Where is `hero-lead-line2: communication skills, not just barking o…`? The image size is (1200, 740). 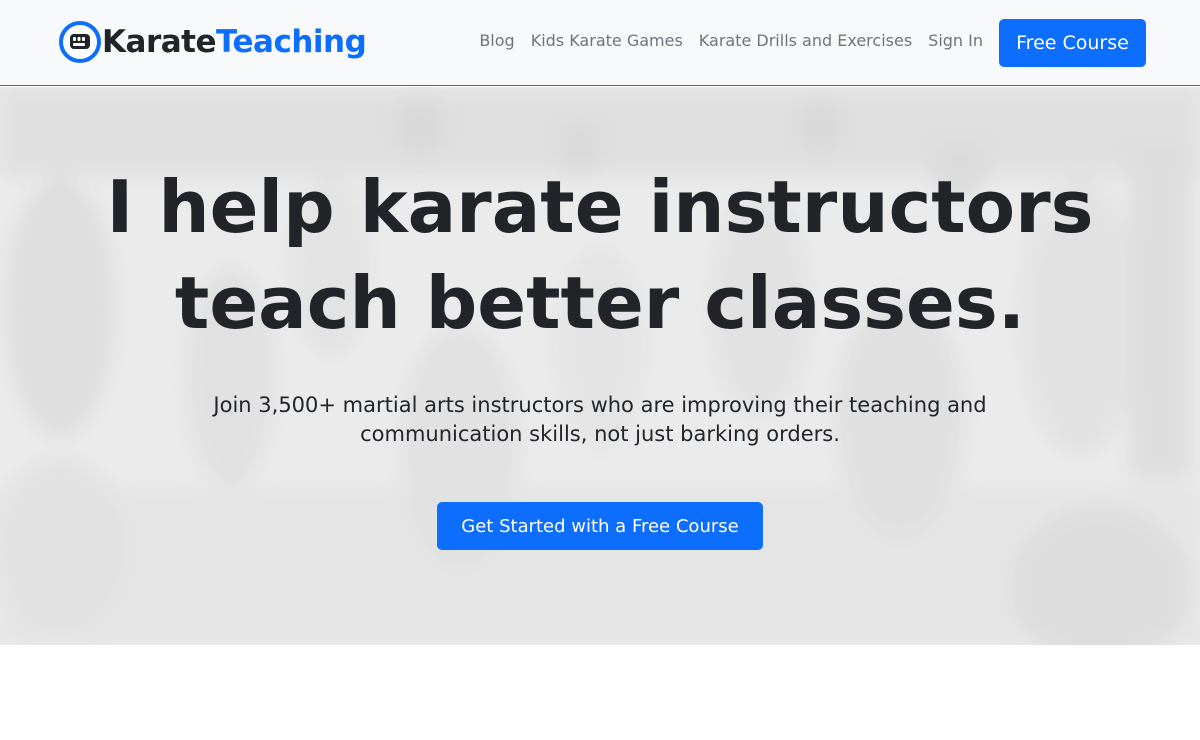 hero-lead-line2: communication skills, not just barking o… is located at coordinates (600, 434).